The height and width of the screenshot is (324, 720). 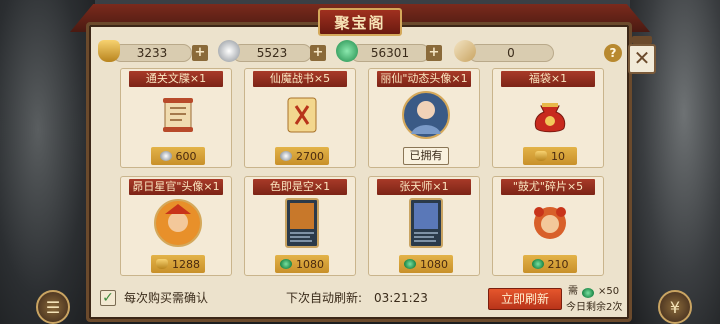 What do you see at coordinates (426, 156) in the screenshot?
I see `owned-badge: 已拥有` at bounding box center [426, 156].